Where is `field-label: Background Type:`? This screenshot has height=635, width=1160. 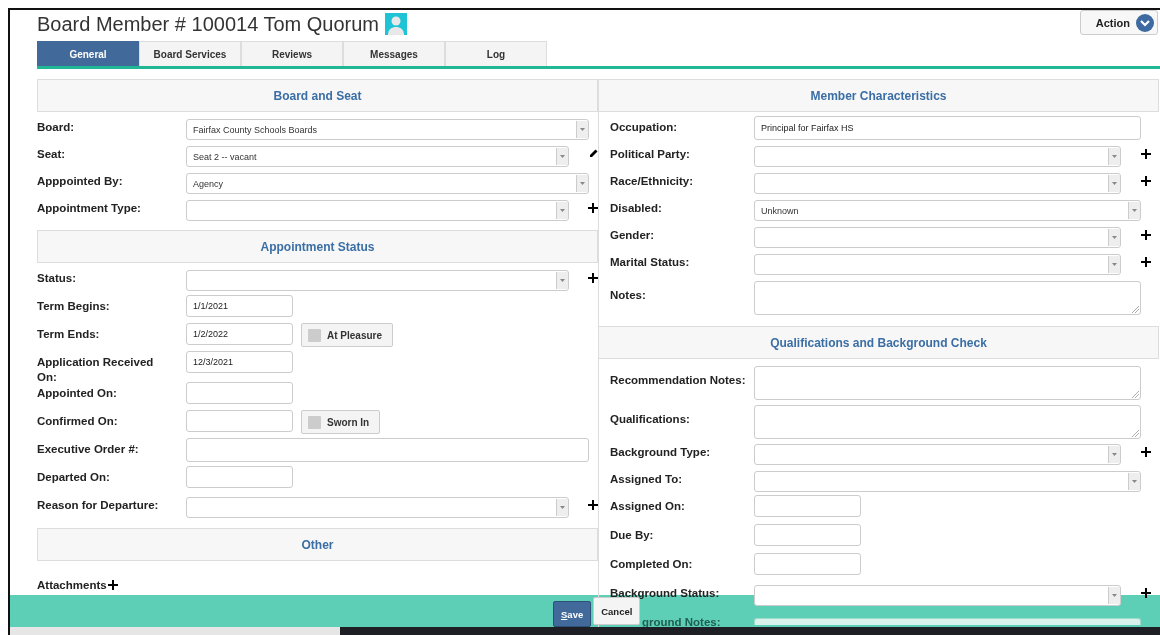
field-label: Background Type: is located at coordinates (661, 452).